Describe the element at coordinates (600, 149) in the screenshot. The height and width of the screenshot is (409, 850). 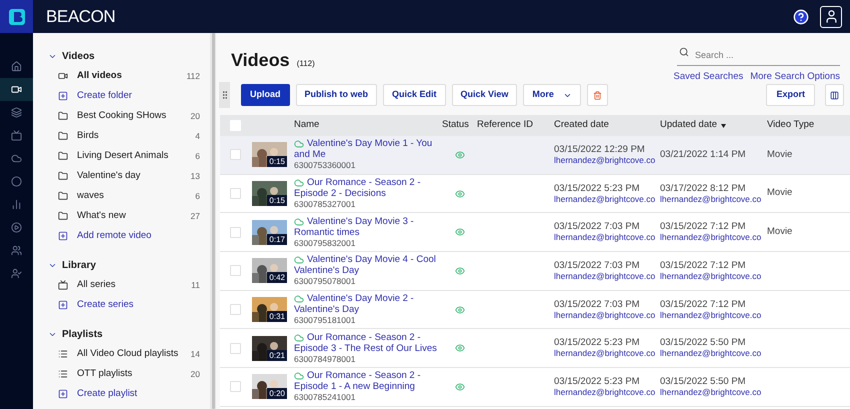
I see `created-date: 03/15/2022 12:29 PM` at that location.